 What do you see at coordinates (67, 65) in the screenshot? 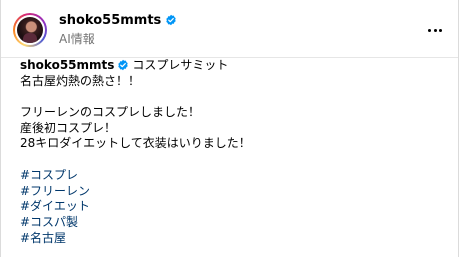
I see `caption-username: shoko55mmts` at bounding box center [67, 65].